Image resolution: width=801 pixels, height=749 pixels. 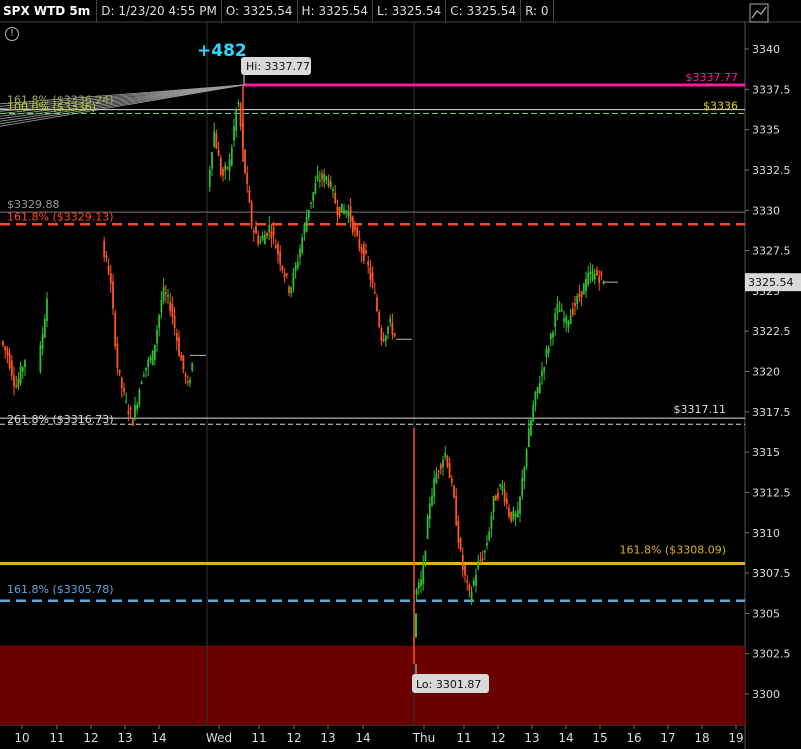 What do you see at coordinates (158, 11) in the screenshot?
I see `date-label: D: 1/23/20 4:55 PM` at bounding box center [158, 11].